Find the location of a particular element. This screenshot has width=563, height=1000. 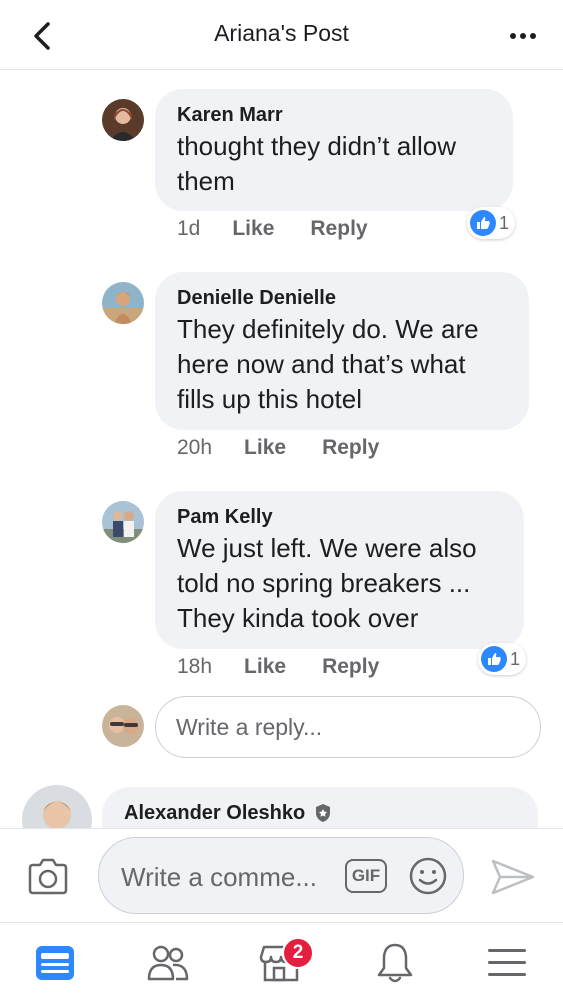

comment-actions: 20h Like Reply is located at coordinates (296, 448).